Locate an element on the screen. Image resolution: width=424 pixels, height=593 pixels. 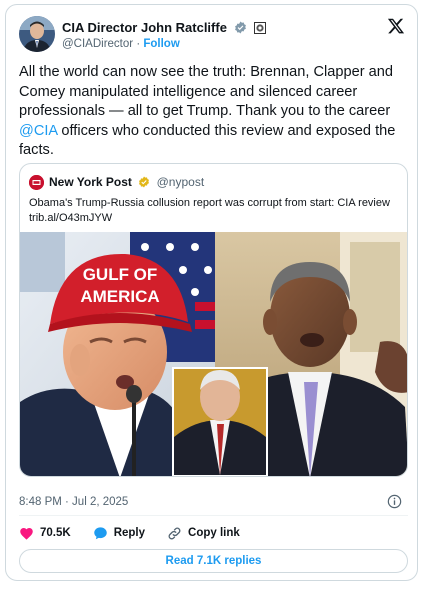
quoted-author-handle: @nypost is located at coordinates (181, 182).